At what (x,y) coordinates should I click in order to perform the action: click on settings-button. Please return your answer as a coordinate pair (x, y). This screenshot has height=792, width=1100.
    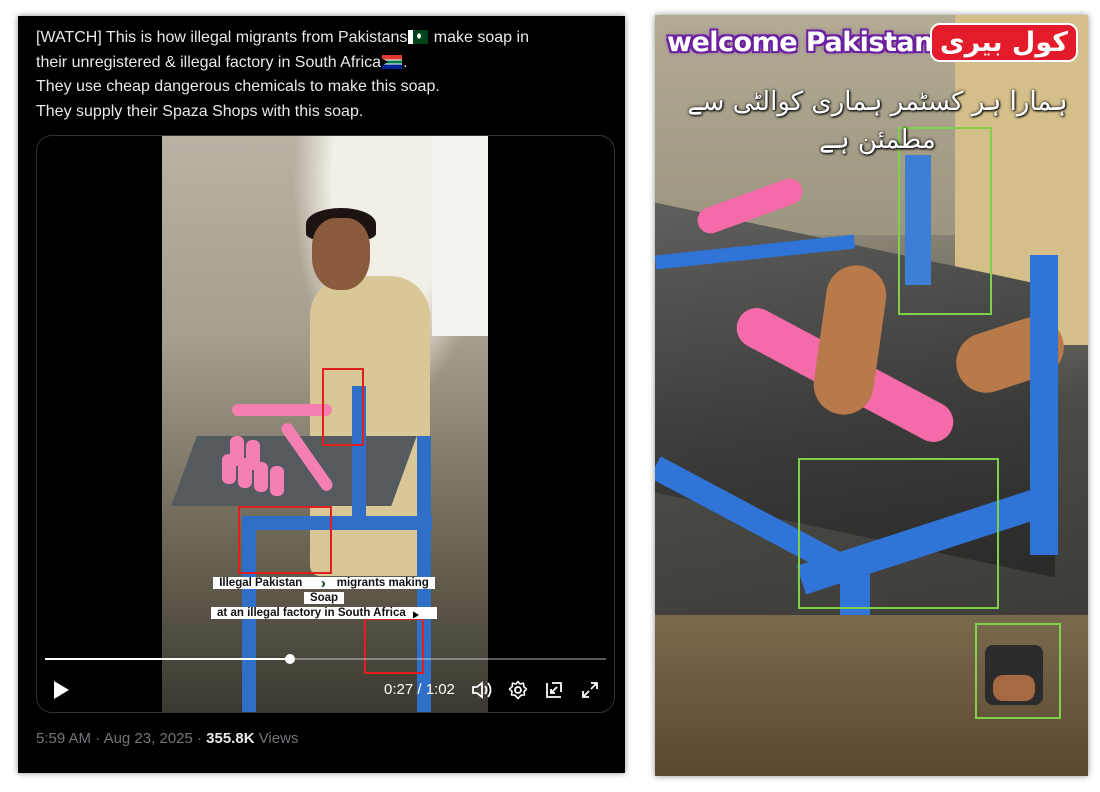
    Looking at the image, I should click on (518, 690).